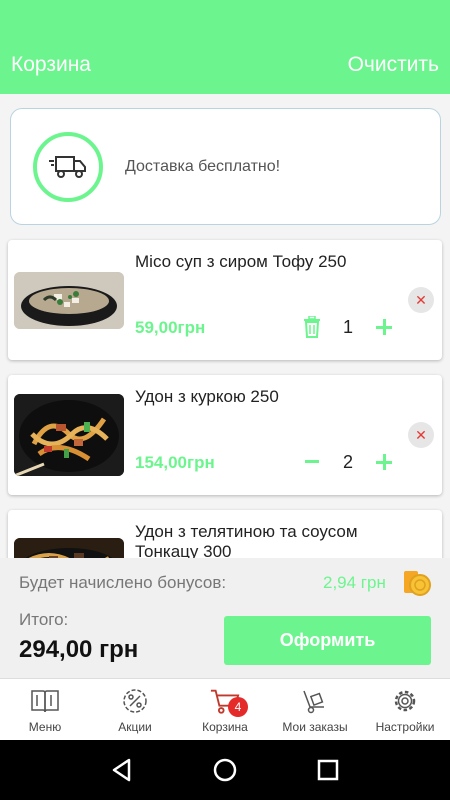  I want to click on cart-item: Місо суп з сиром Тофу 250 59,00грн 1 ✕, so click(225, 300).